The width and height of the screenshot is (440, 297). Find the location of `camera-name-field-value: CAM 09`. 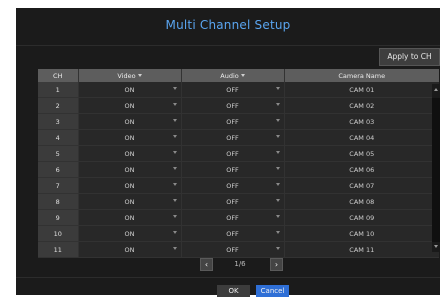

camera-name-field-value: CAM 09 is located at coordinates (362, 217).